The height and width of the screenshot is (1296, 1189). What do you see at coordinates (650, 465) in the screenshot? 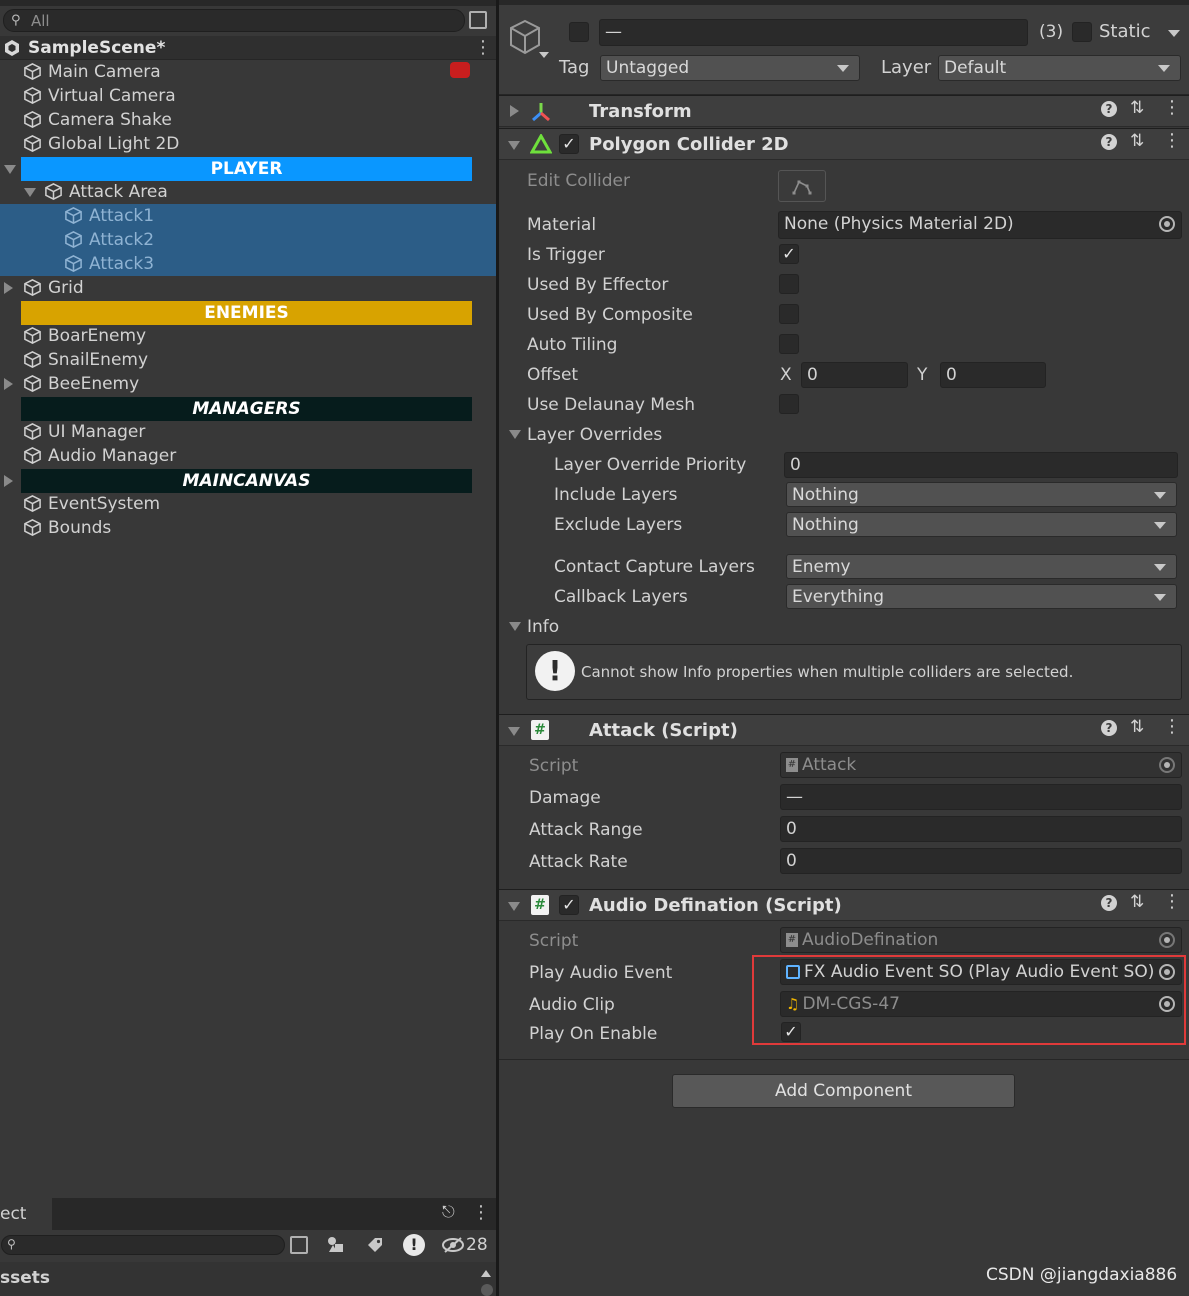
I see `layer-override-priority-label: Layer Override Priority` at bounding box center [650, 465].